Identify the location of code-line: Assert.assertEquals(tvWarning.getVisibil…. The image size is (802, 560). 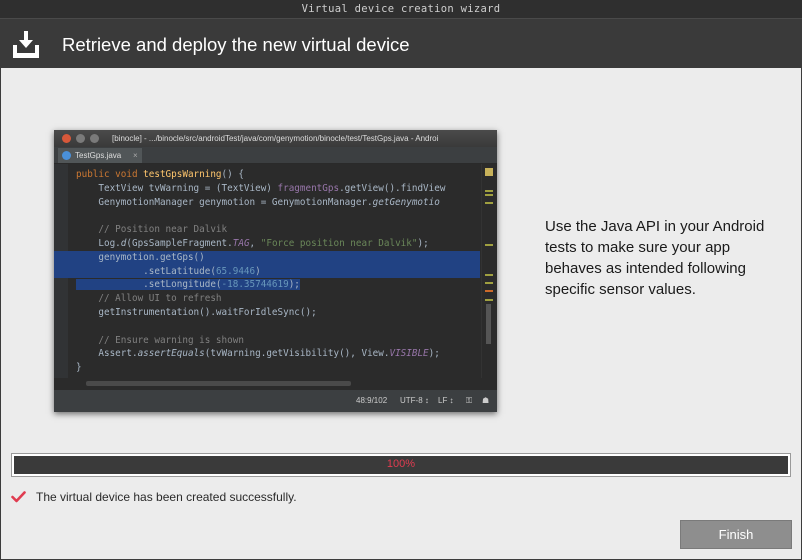
(258, 354).